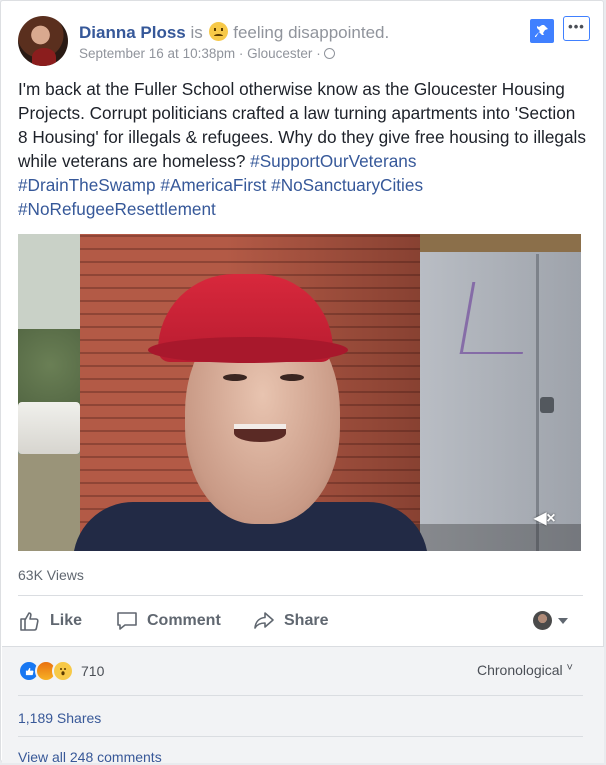  Describe the element at coordinates (330, 53) in the screenshot. I see `globe-icon` at that location.